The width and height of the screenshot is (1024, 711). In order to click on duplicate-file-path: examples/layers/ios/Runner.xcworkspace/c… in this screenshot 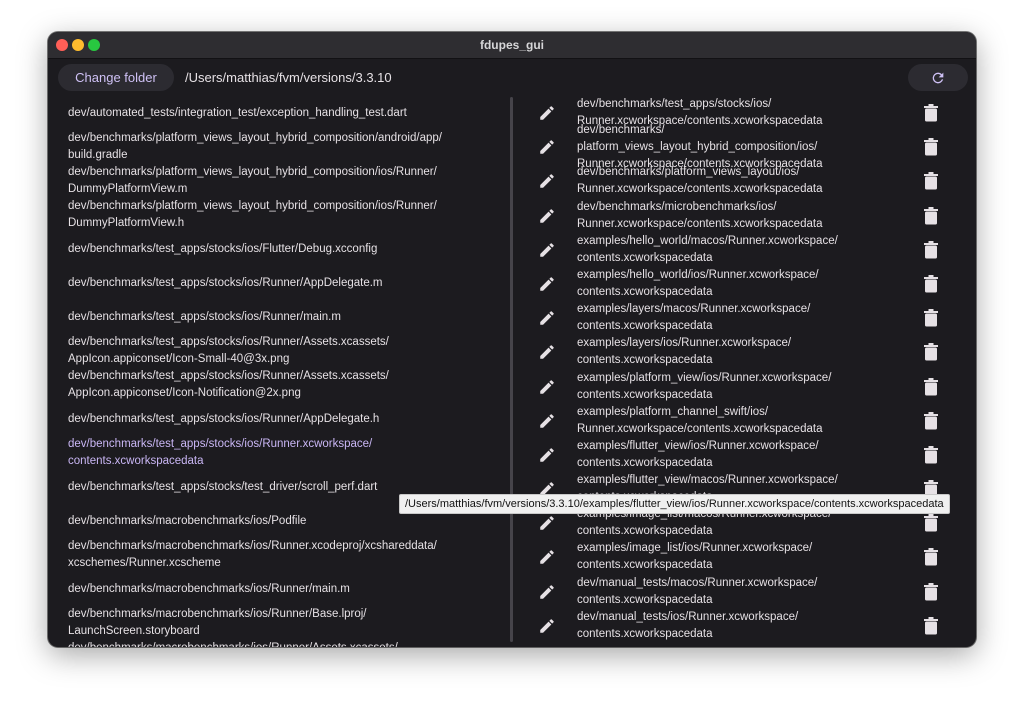, I will do `click(684, 352)`.